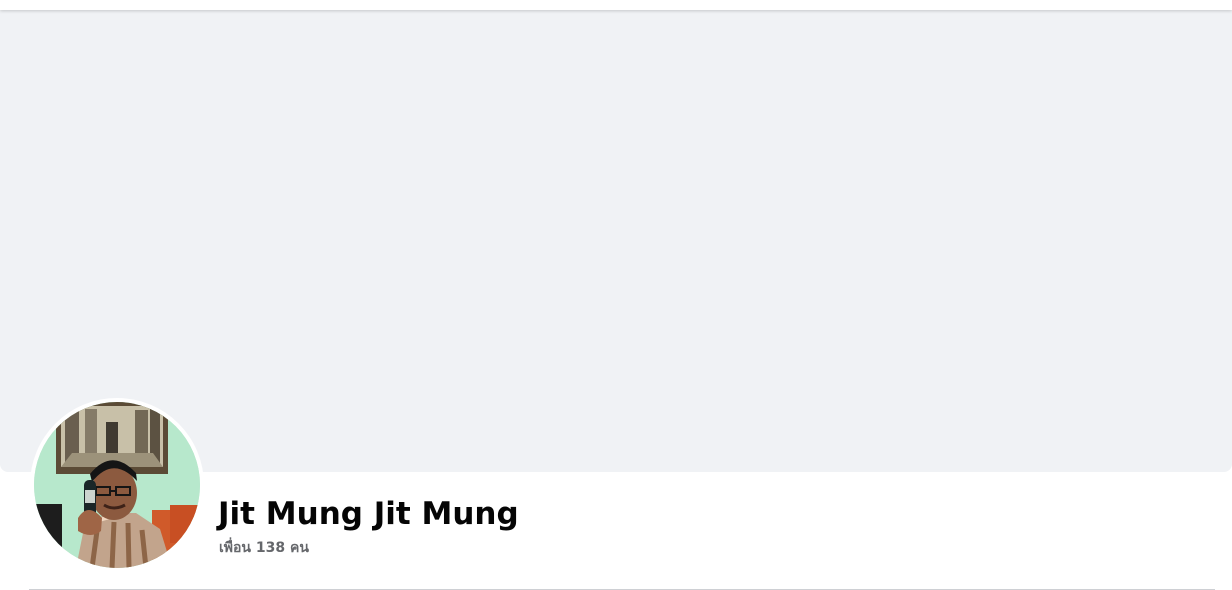 The image size is (1232, 590). I want to click on profile-picture, so click(117, 485).